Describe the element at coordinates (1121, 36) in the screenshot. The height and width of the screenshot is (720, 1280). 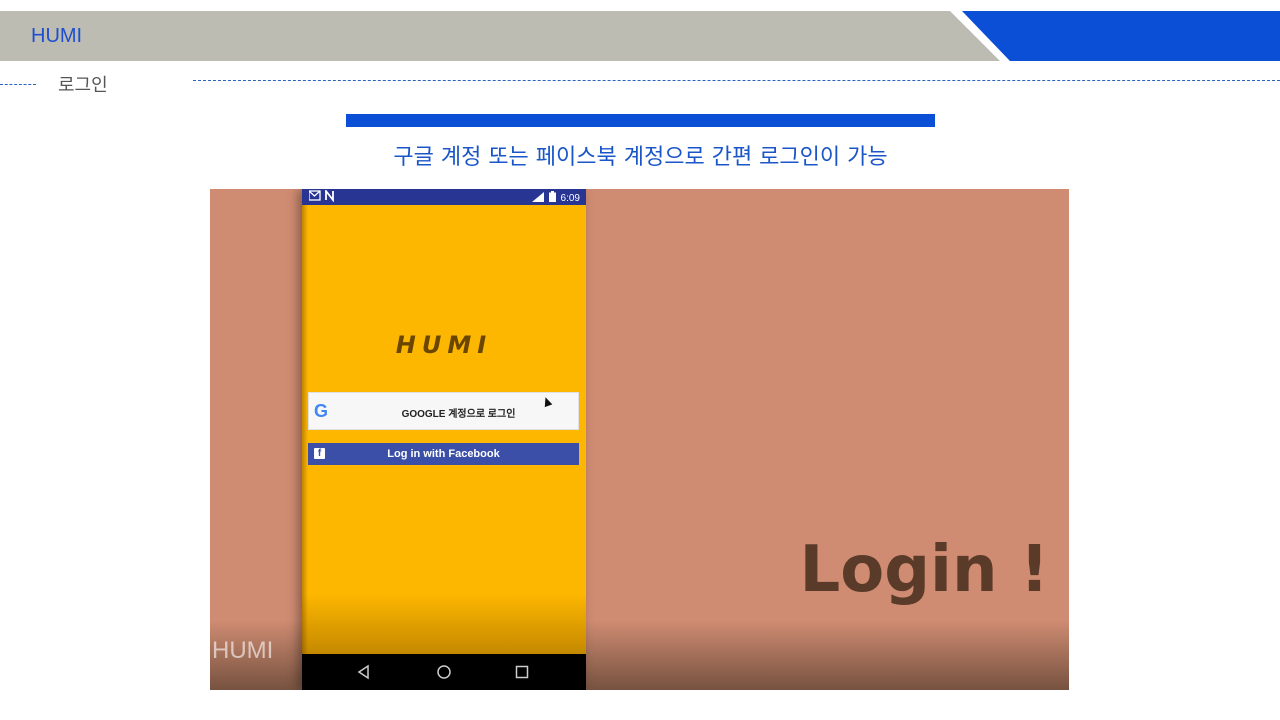
I see `header-accent` at that location.